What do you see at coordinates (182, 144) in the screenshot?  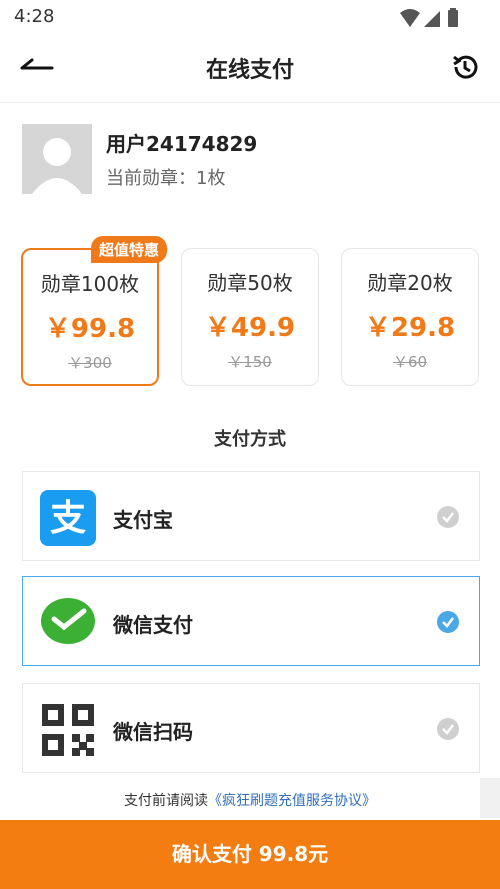 I see `user-name: 用户24174829` at bounding box center [182, 144].